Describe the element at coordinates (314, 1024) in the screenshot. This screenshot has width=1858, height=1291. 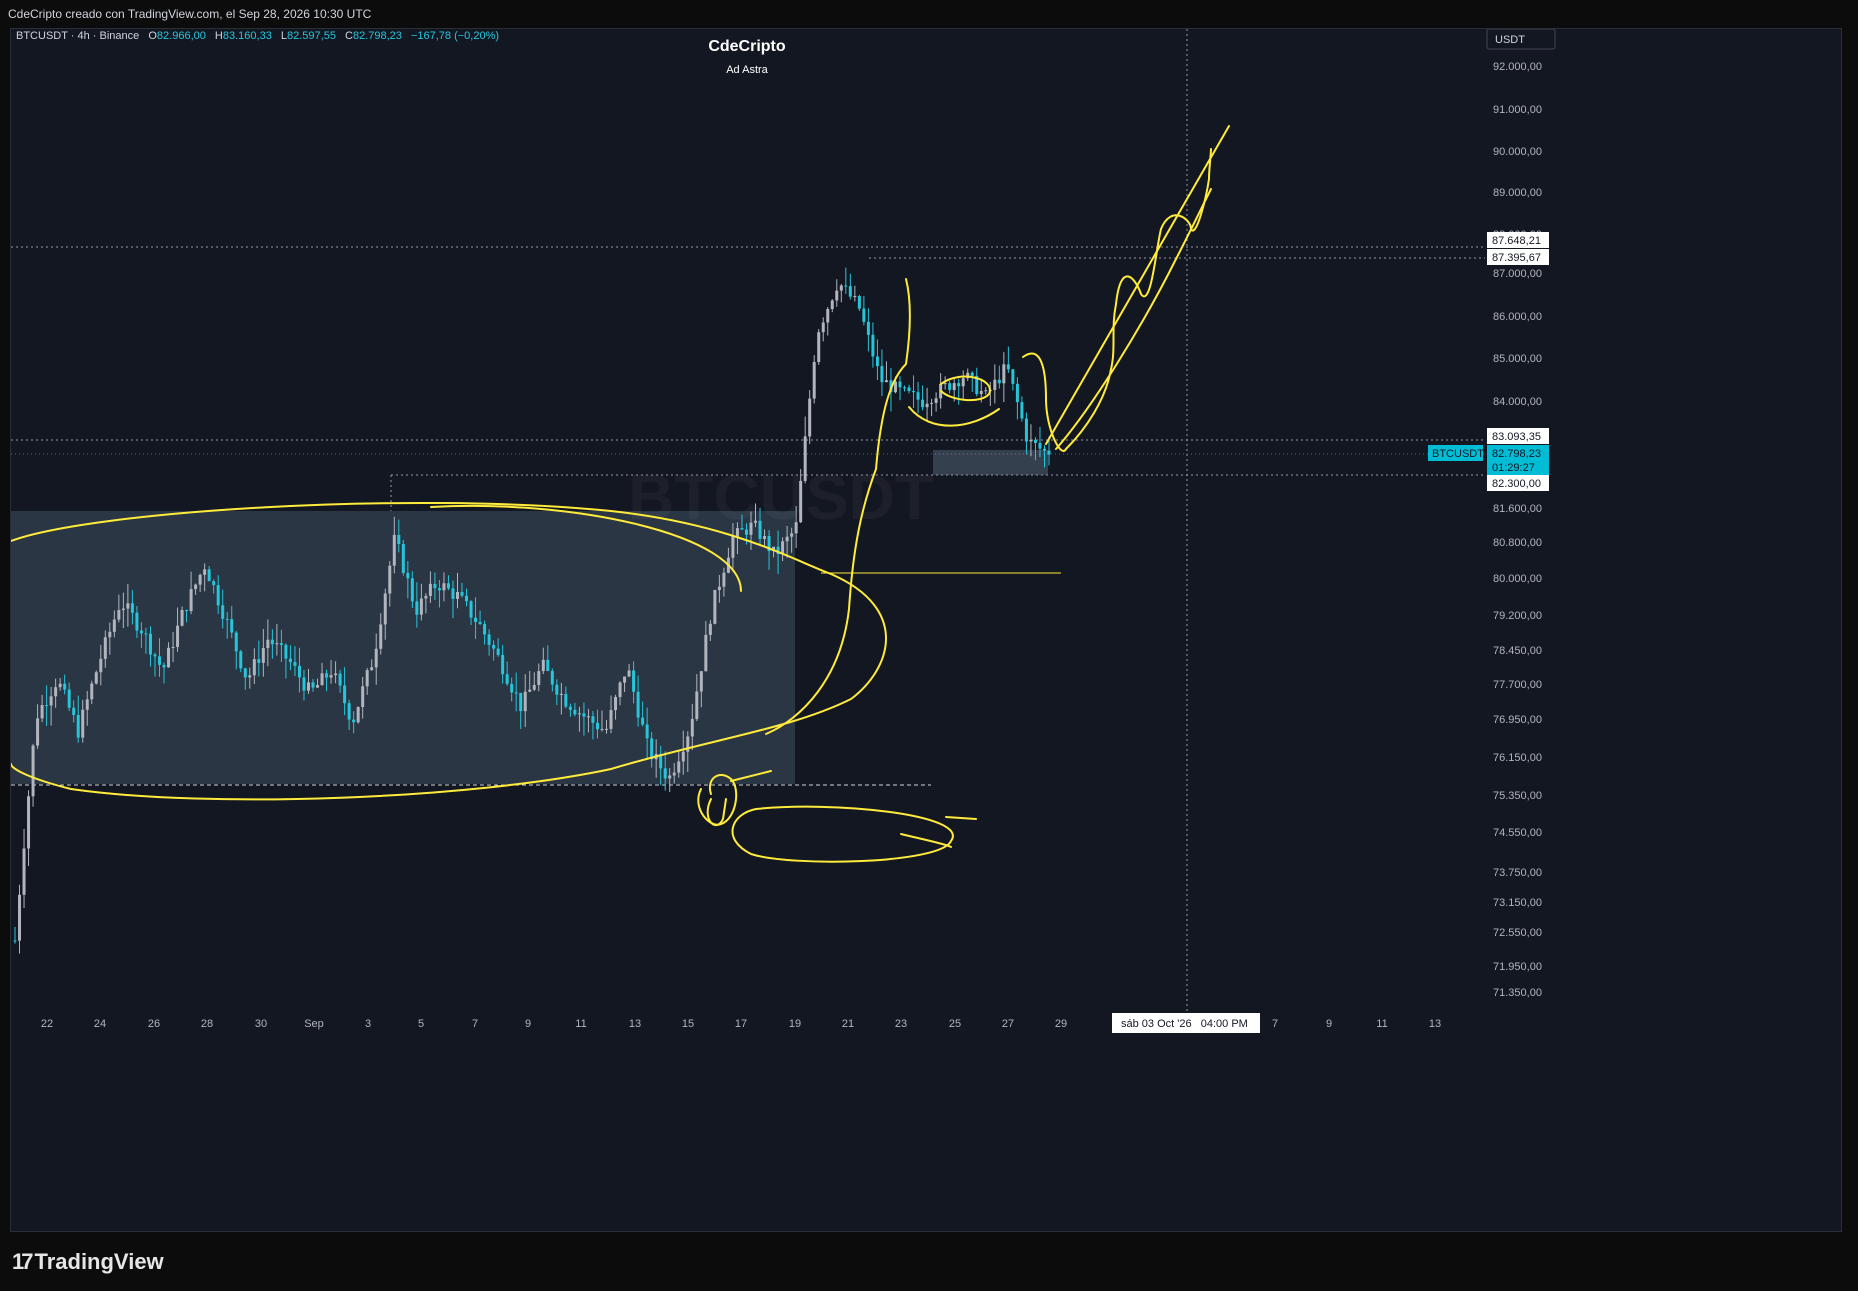
I see `time-tick-label: Sep` at that location.